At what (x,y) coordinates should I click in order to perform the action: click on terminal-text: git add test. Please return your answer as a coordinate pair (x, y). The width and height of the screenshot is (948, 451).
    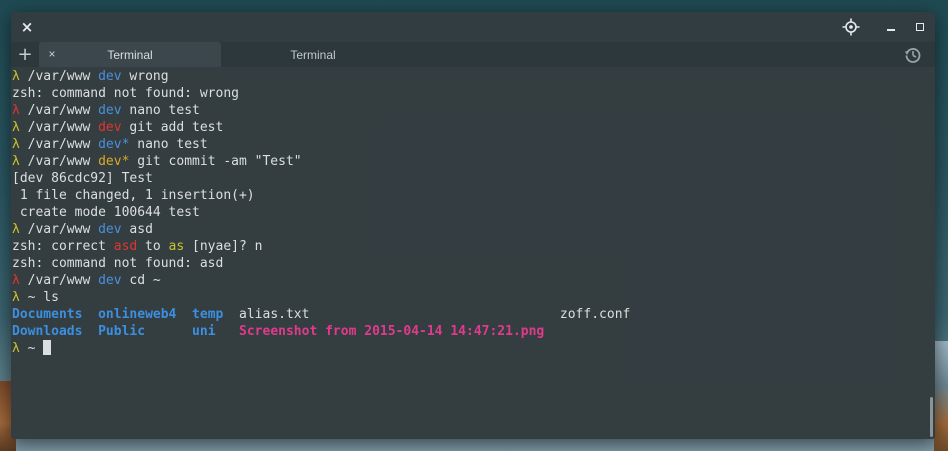
    Looking at the image, I should click on (172, 127).